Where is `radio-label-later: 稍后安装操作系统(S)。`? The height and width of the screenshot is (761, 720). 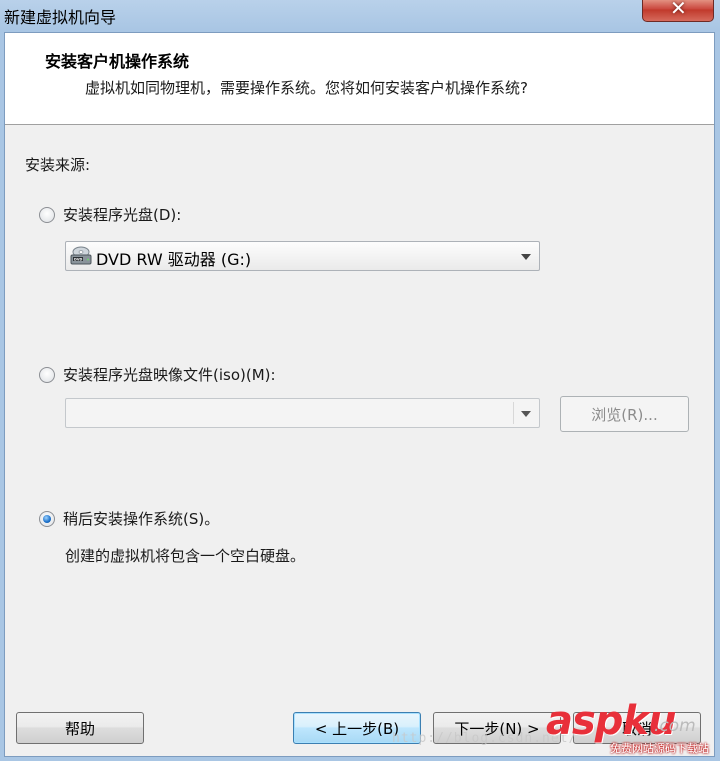
radio-label-later: 稍后安装操作系统(S)。 is located at coordinates (141, 519).